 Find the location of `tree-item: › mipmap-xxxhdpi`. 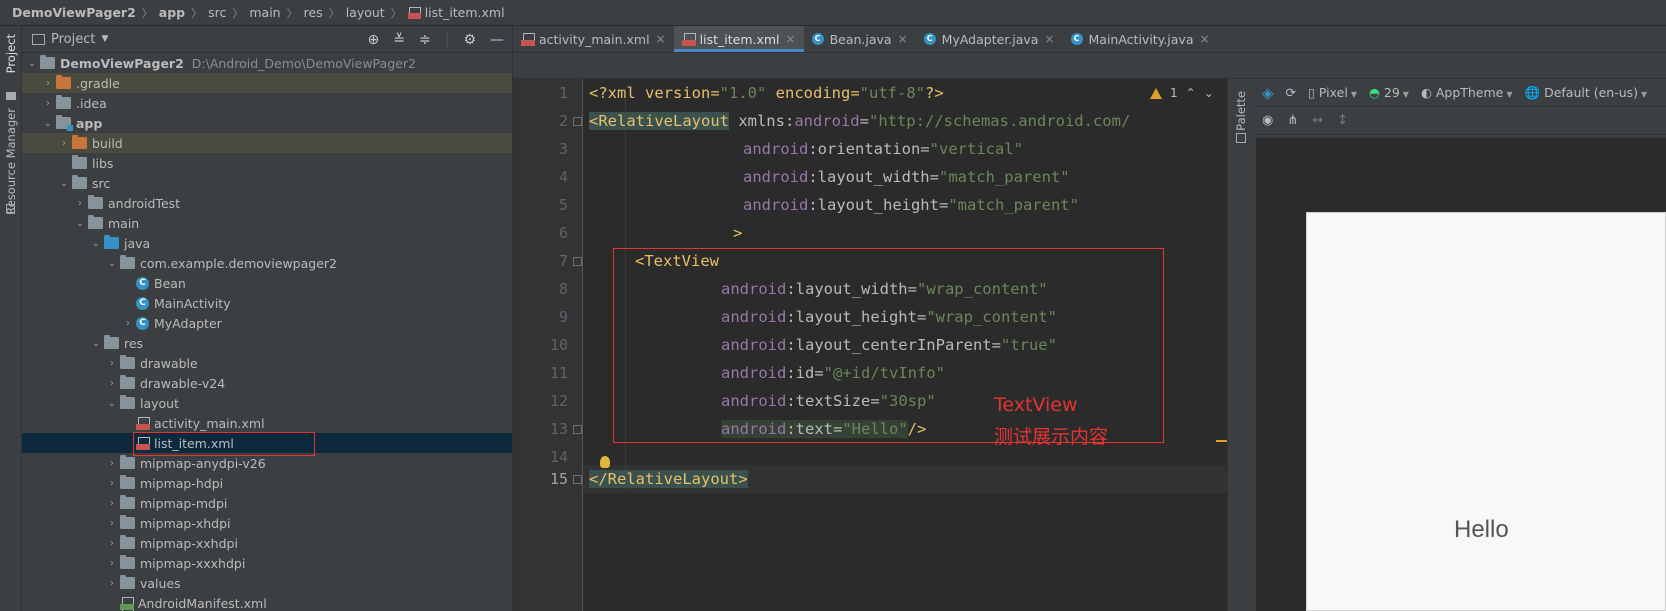

tree-item: › mipmap-xxxhdpi is located at coordinates (267, 563).